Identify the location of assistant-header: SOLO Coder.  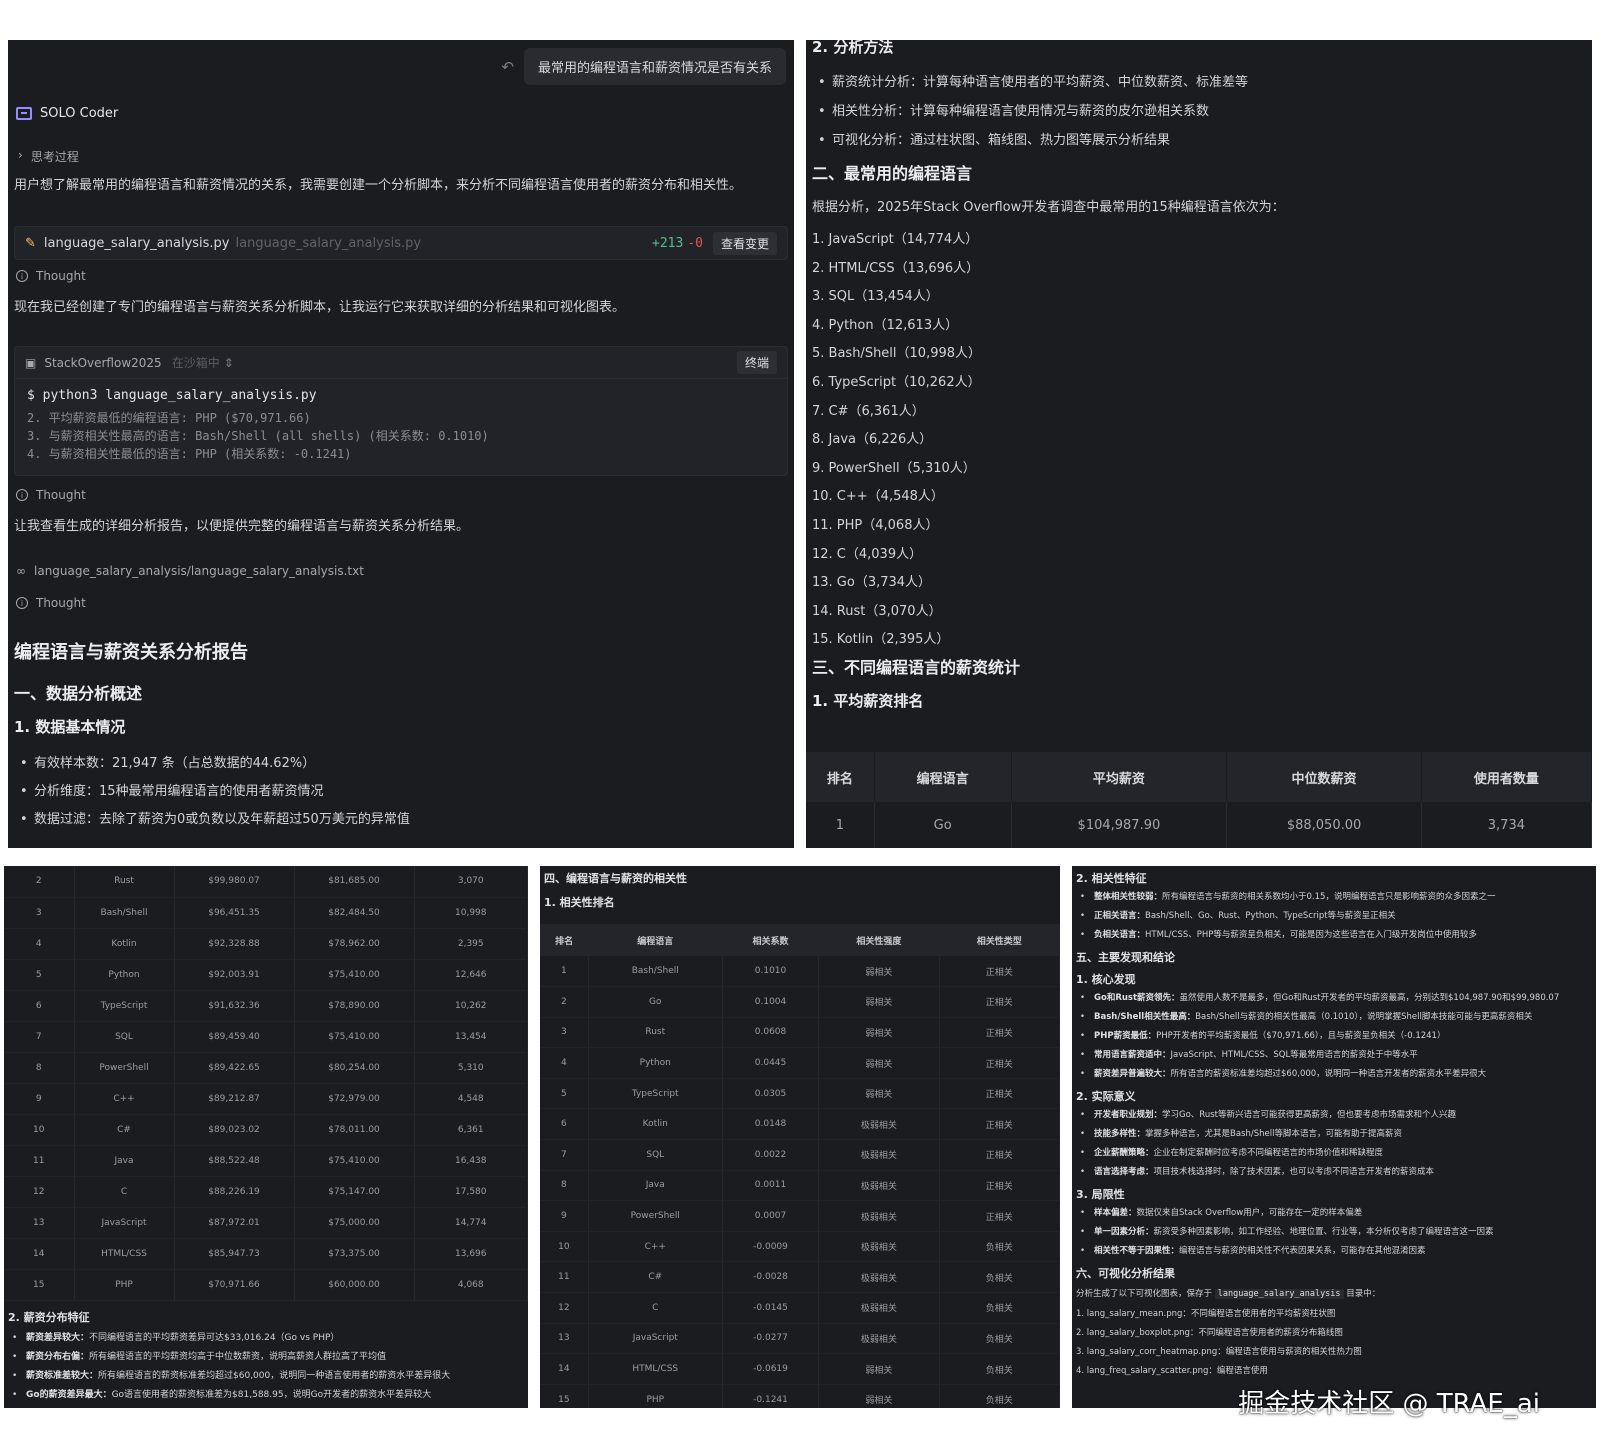
(67, 113).